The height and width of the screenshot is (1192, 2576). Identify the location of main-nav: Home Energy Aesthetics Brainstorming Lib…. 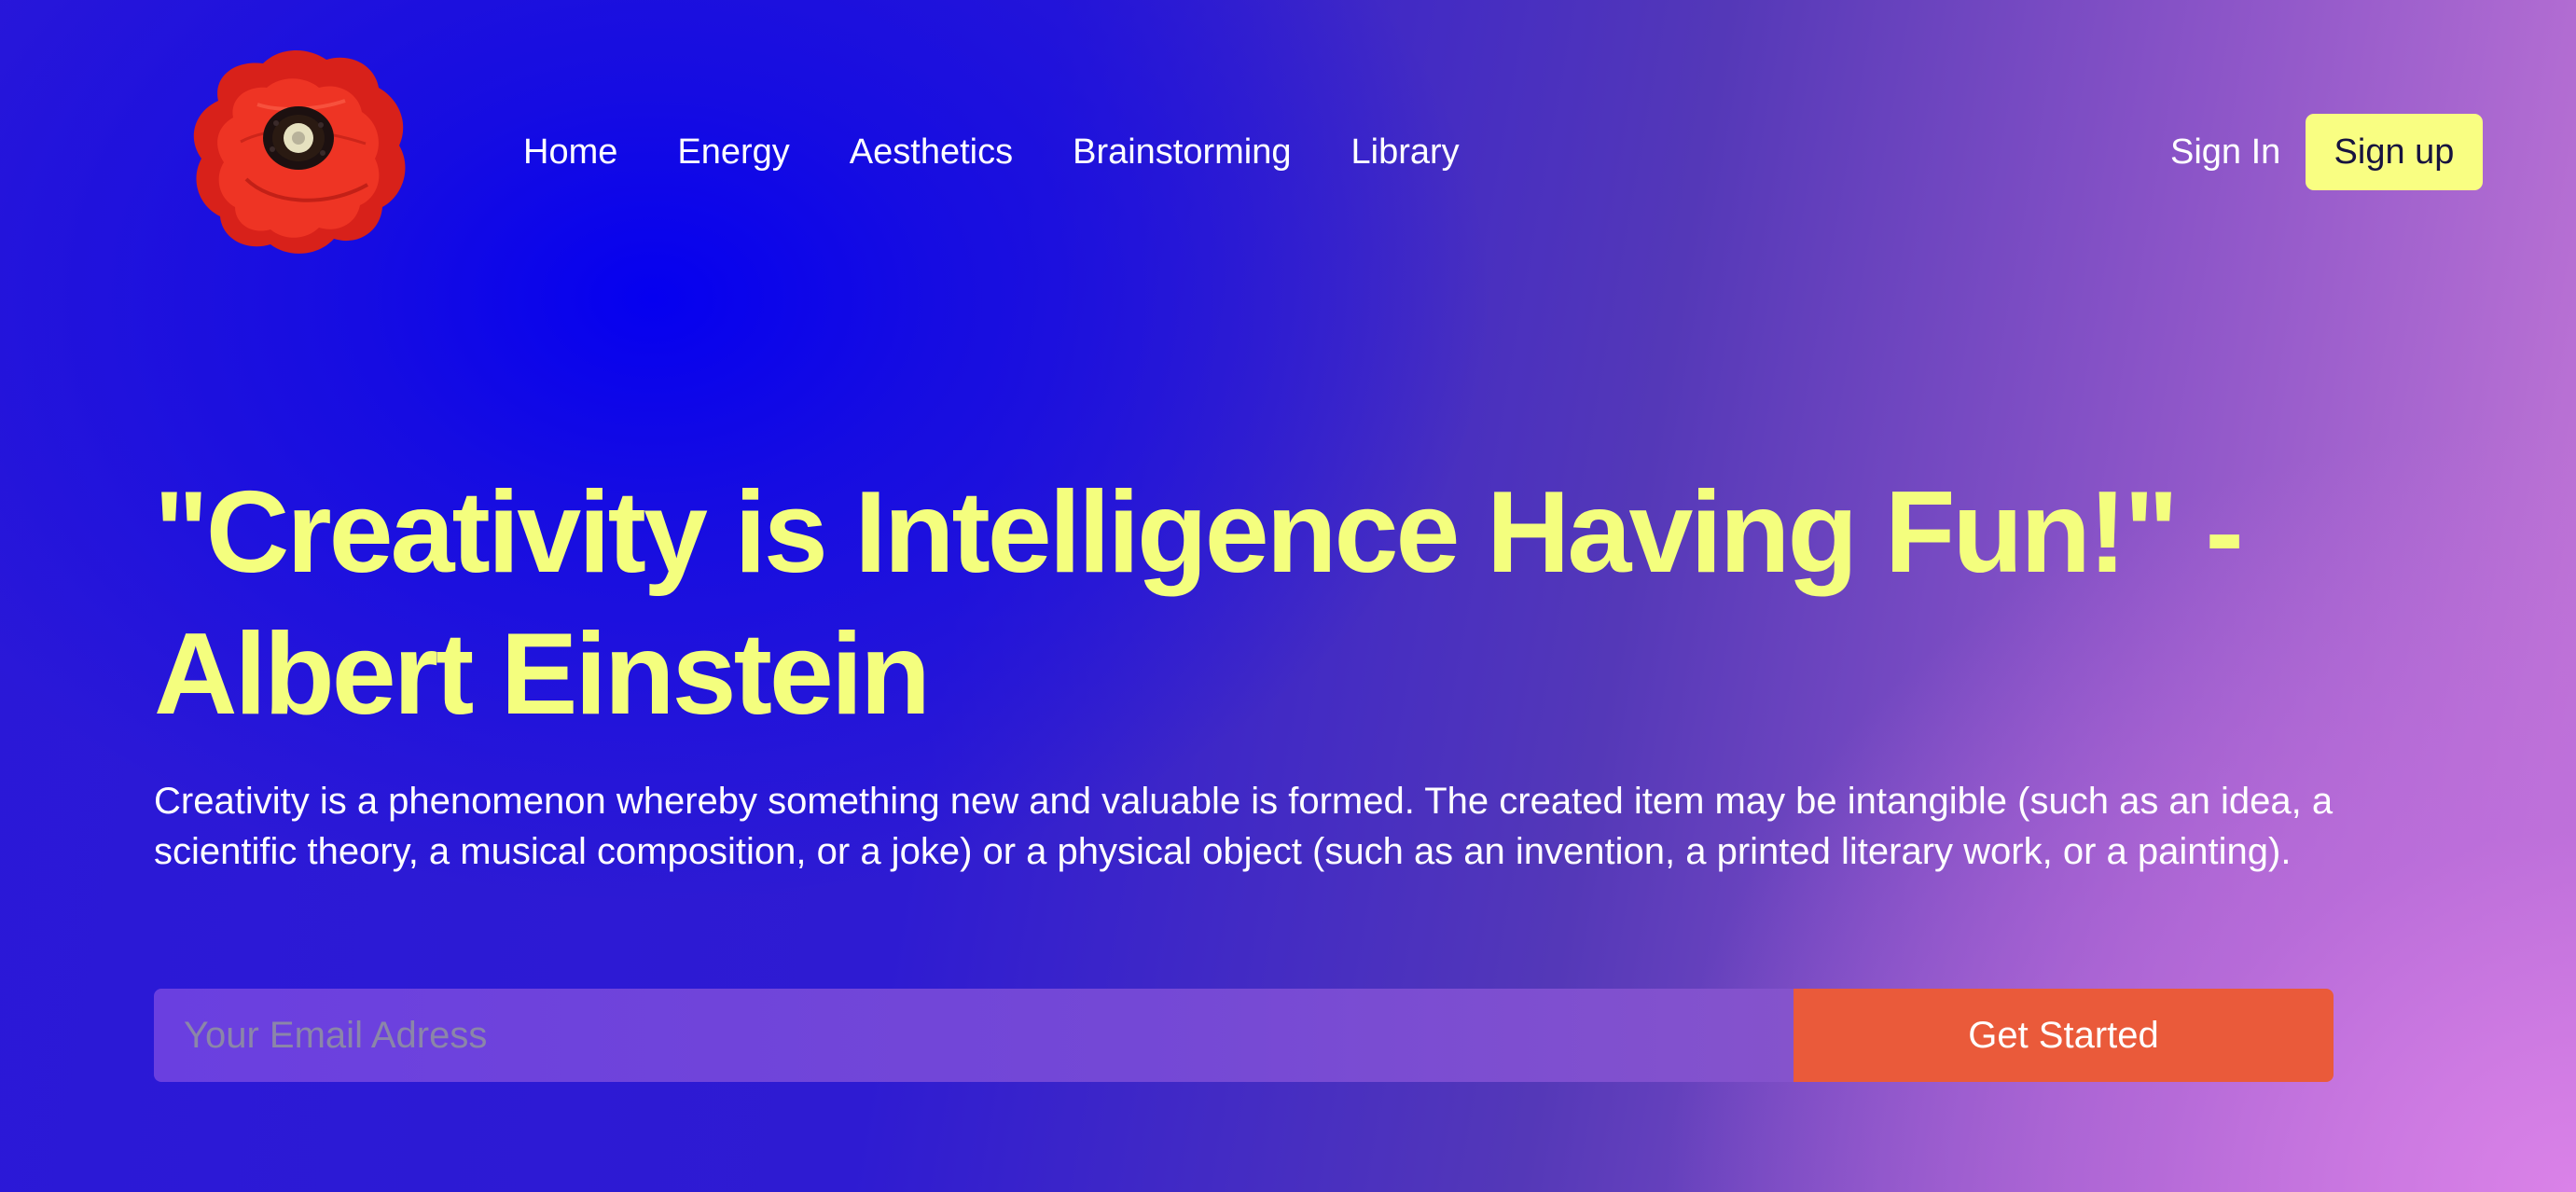
(992, 152).